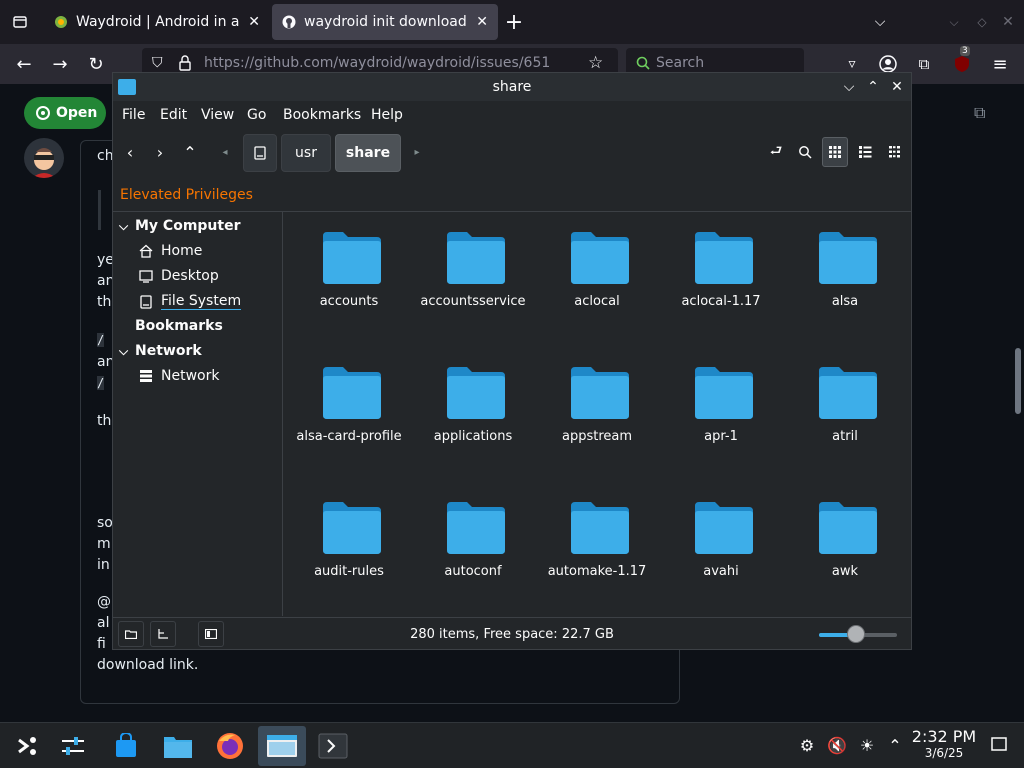 This screenshot has width=1024, height=768. I want to click on list-all-tabs-icon: ⌵, so click(880, 22).